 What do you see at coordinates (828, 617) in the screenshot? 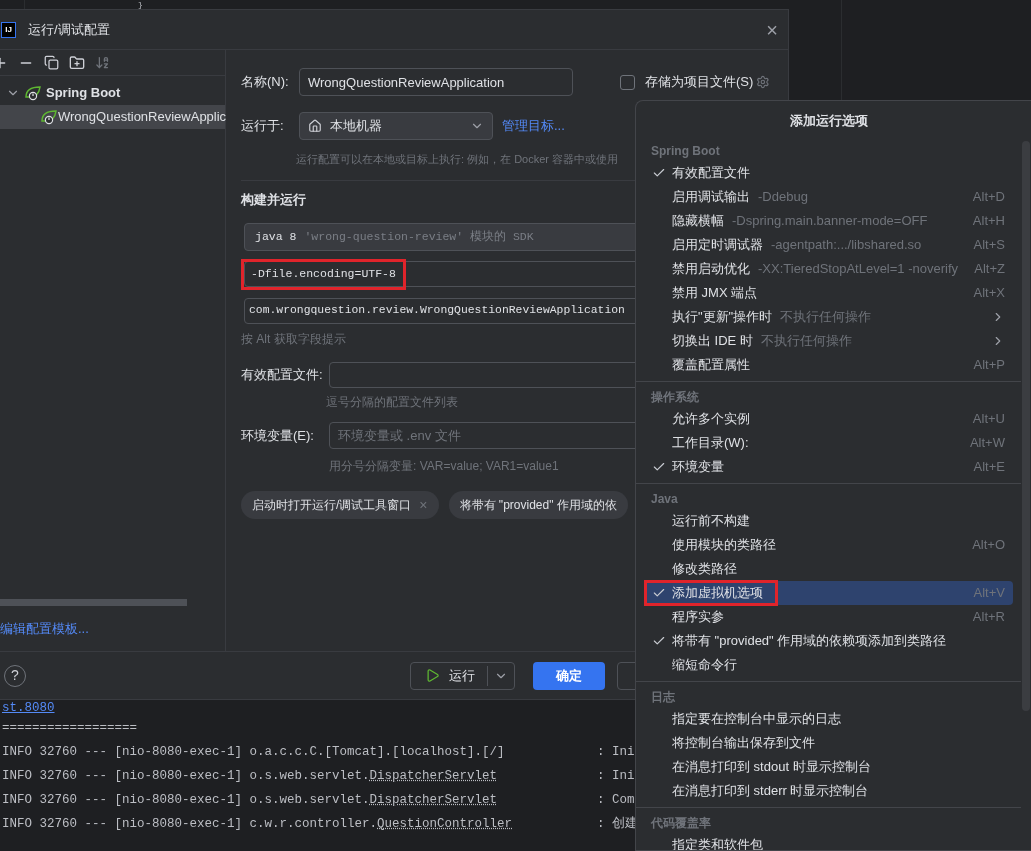
I see `menu-item: 程序实参 Alt+R` at bounding box center [828, 617].